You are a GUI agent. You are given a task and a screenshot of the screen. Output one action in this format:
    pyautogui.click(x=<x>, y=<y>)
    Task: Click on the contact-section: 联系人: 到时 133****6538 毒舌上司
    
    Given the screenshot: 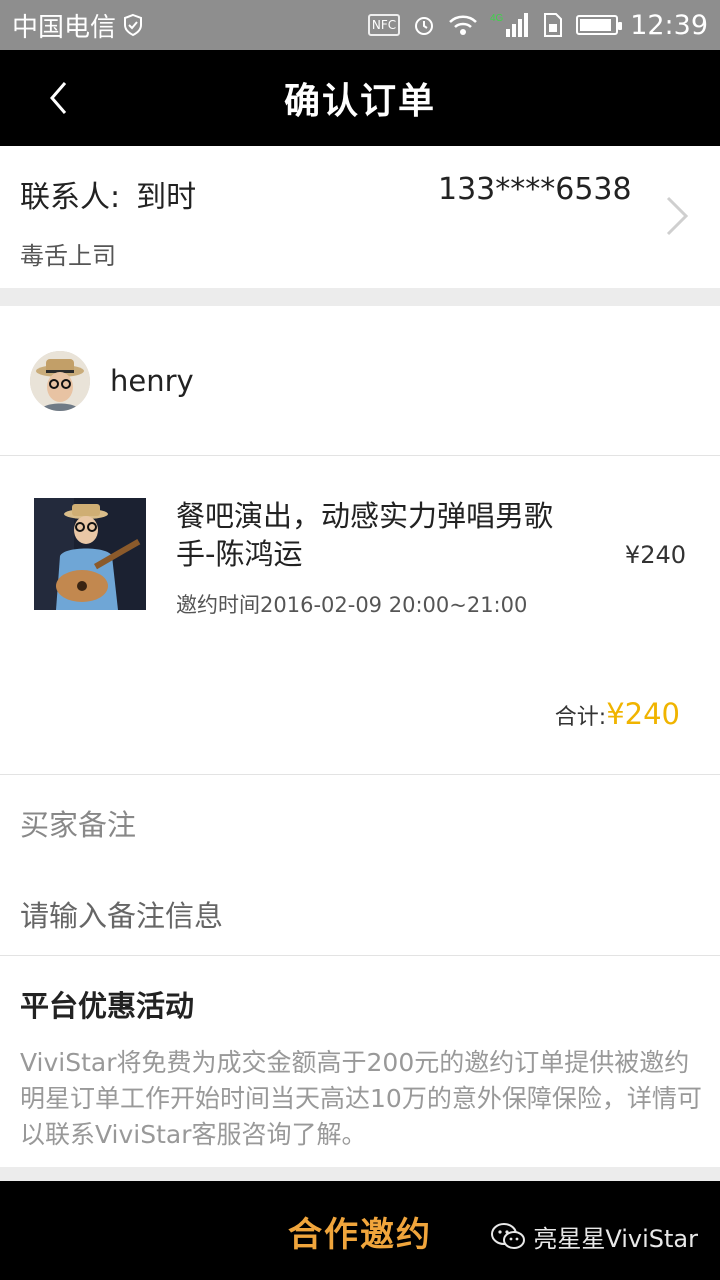 What is the action you would take?
    pyautogui.click(x=360, y=217)
    